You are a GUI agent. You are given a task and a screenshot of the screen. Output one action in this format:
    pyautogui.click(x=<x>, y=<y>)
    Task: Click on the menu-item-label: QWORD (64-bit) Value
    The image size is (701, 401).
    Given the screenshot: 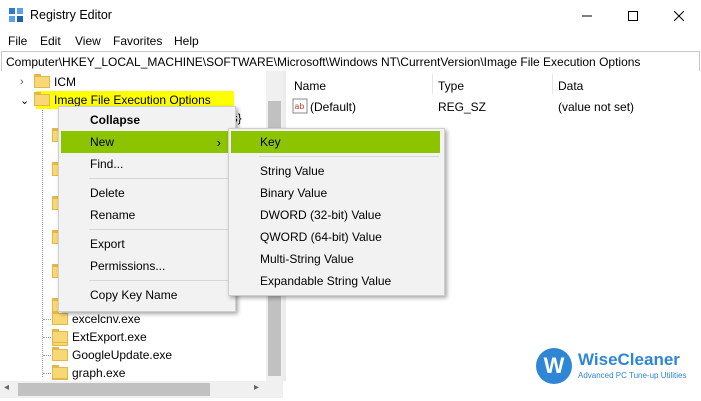 What is the action you would take?
    pyautogui.click(x=321, y=237)
    